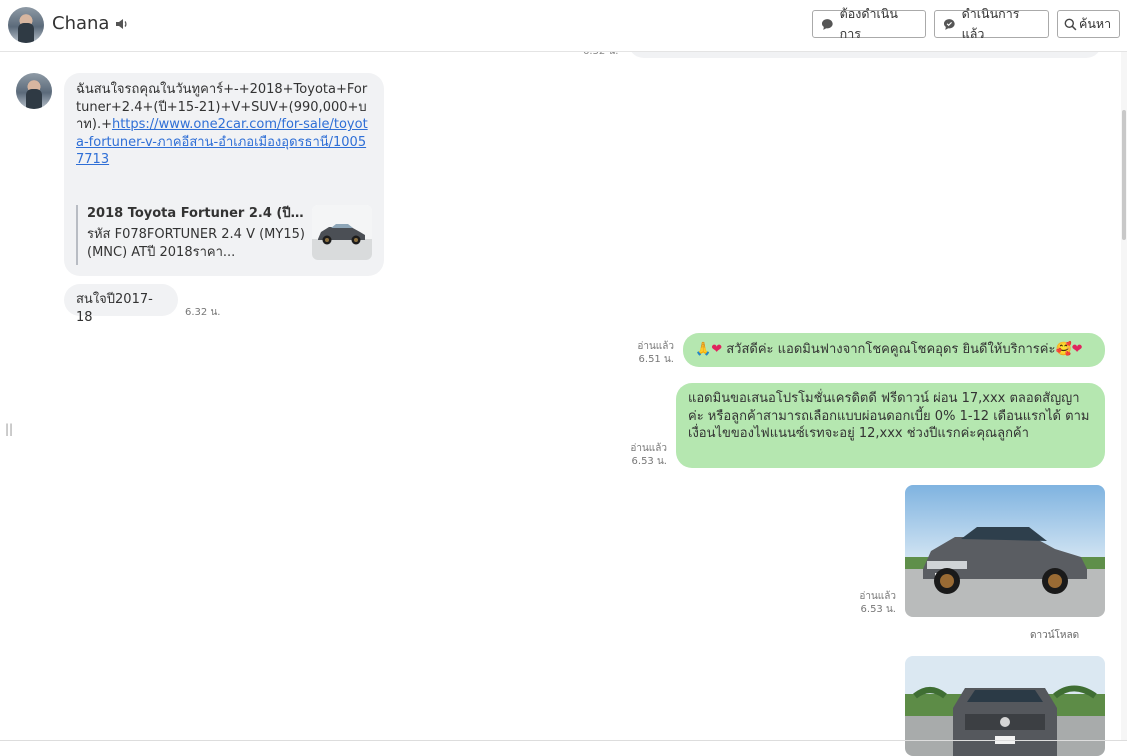  Describe the element at coordinates (80, 23) in the screenshot. I see `contact-name: Chana` at that location.